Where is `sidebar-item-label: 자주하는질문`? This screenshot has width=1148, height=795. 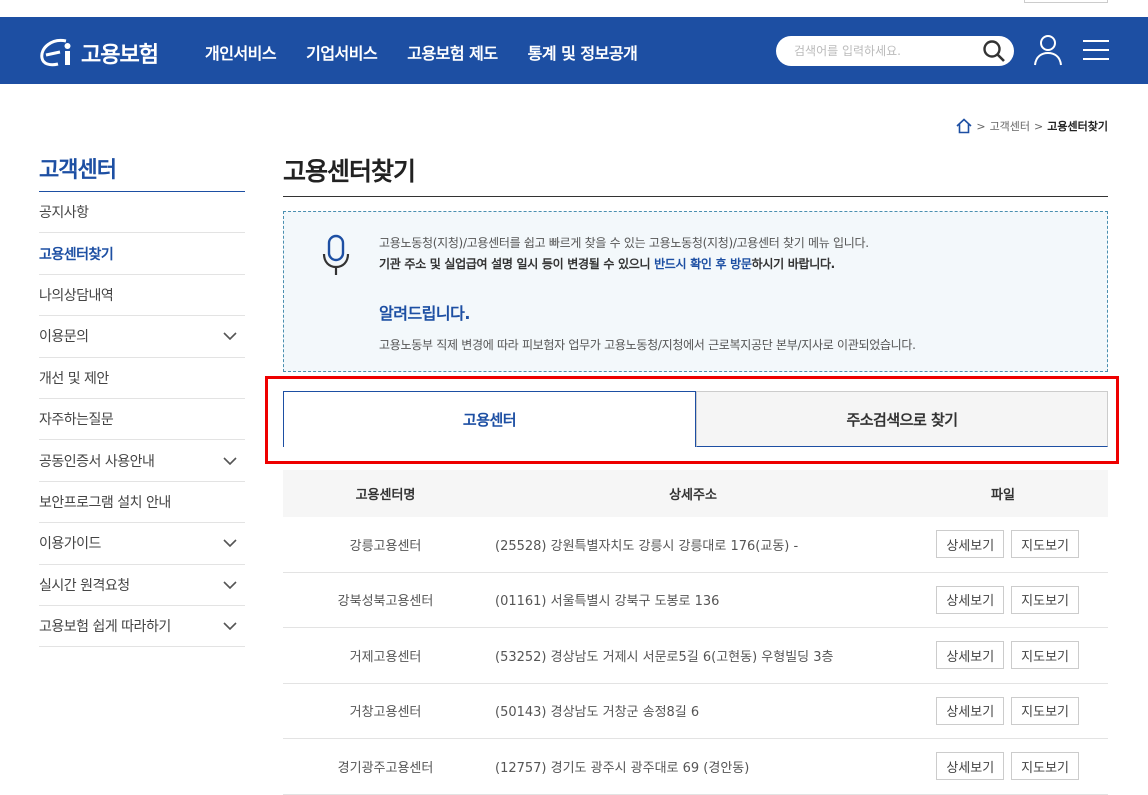 sidebar-item-label: 자주하는질문 is located at coordinates (76, 420).